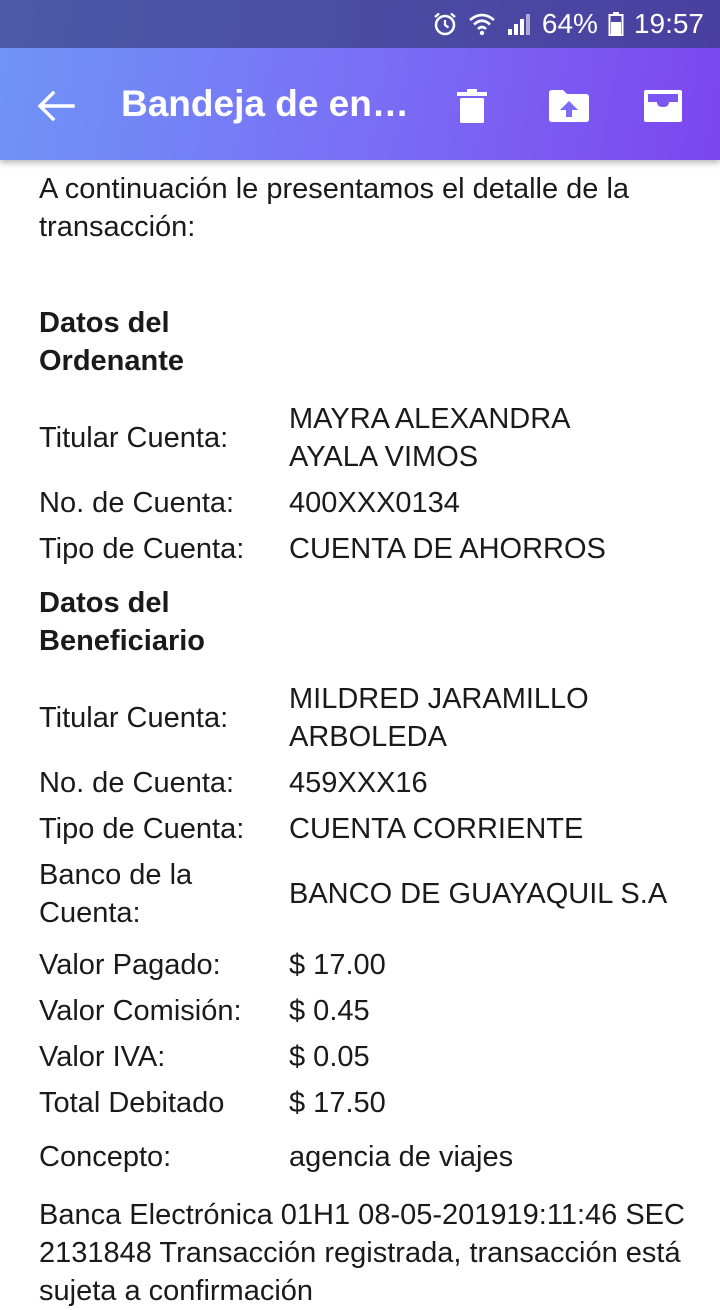 The height and width of the screenshot is (1310, 720). What do you see at coordinates (140, 1011) in the screenshot?
I see `valor-comision-label: Valor Comisión:` at bounding box center [140, 1011].